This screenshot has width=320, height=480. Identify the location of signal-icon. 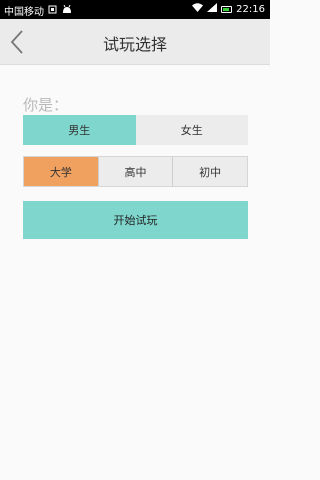
(212, 9).